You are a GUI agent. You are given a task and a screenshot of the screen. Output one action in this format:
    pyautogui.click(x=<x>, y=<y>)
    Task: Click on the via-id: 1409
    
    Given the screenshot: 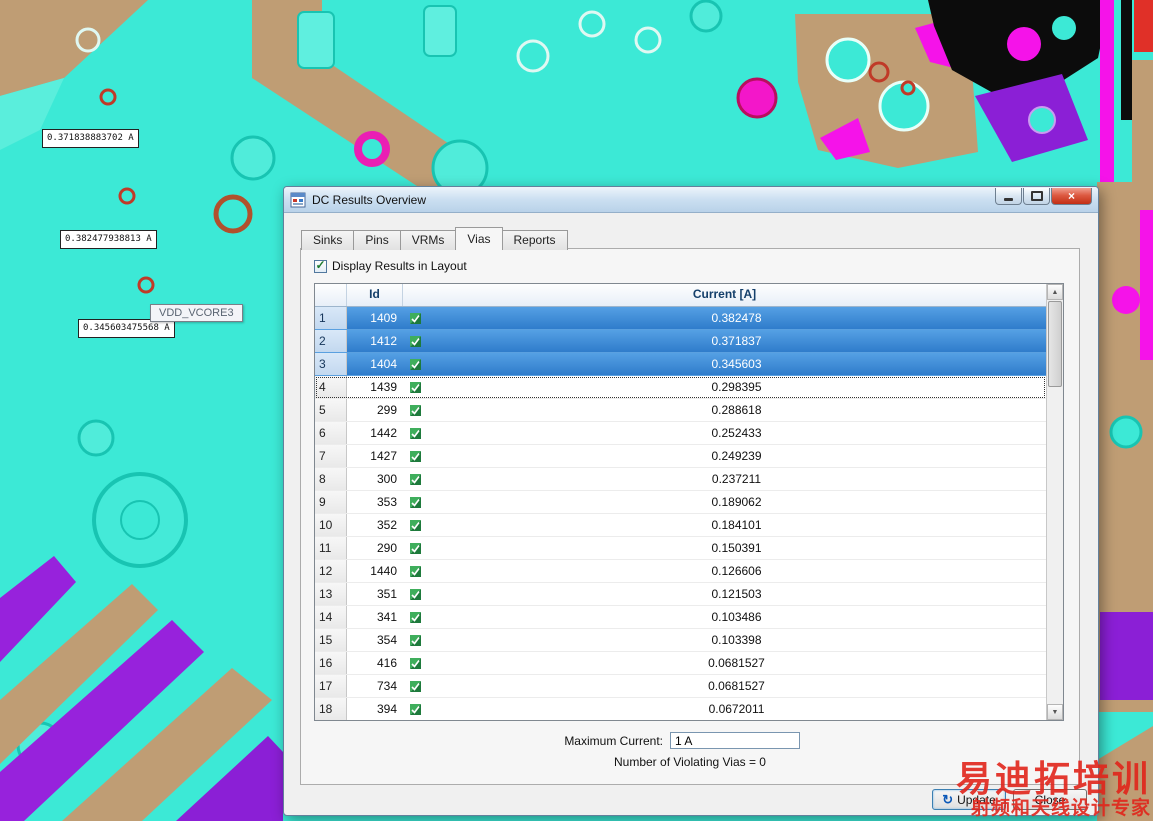 What is the action you would take?
    pyautogui.click(x=383, y=318)
    